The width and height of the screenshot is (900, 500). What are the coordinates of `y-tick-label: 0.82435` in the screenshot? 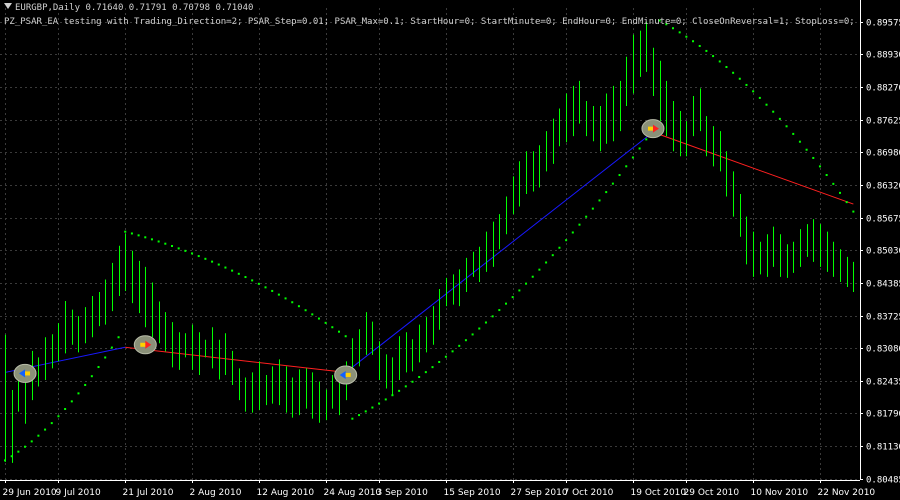 It's located at (883, 383).